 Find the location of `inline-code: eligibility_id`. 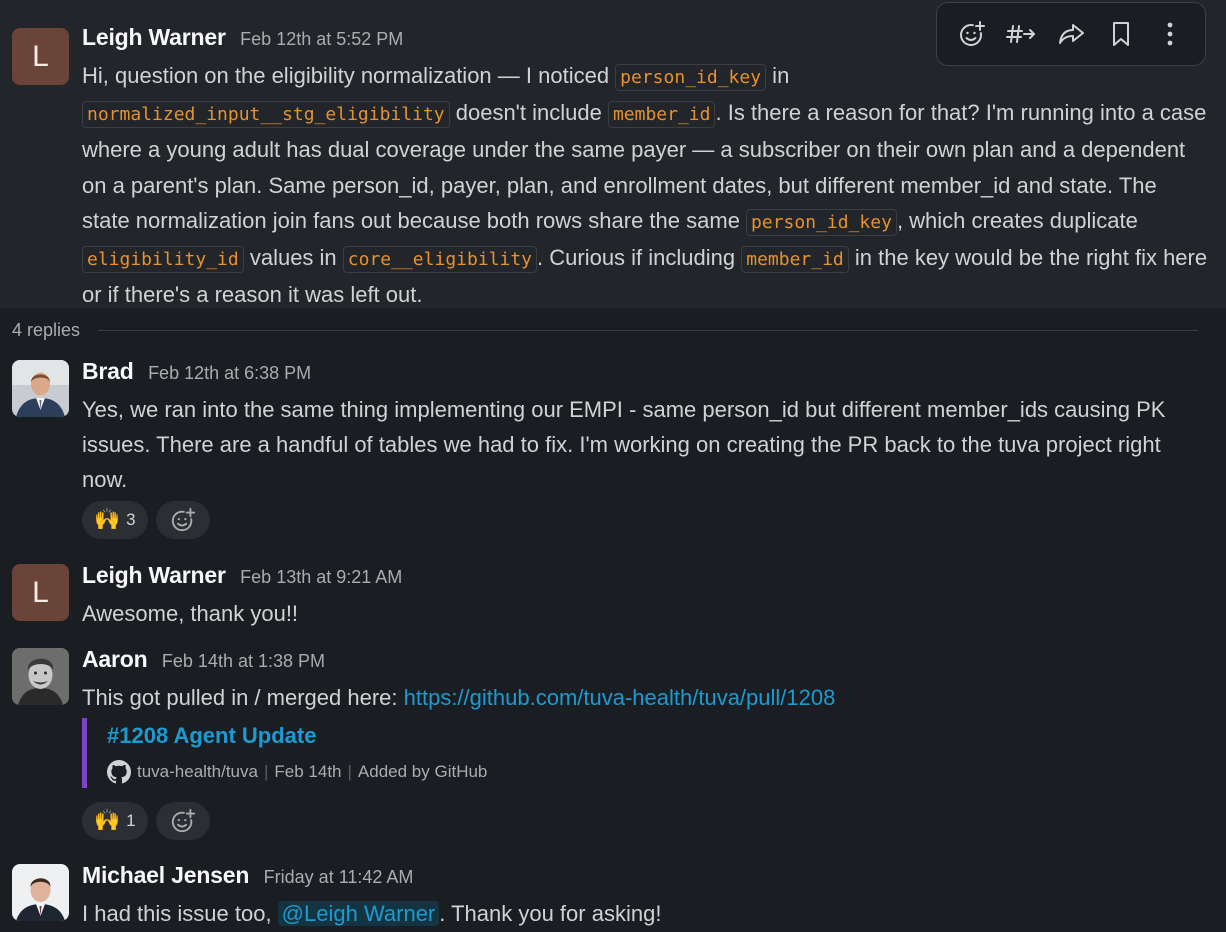

inline-code: eligibility_id is located at coordinates (163, 260).